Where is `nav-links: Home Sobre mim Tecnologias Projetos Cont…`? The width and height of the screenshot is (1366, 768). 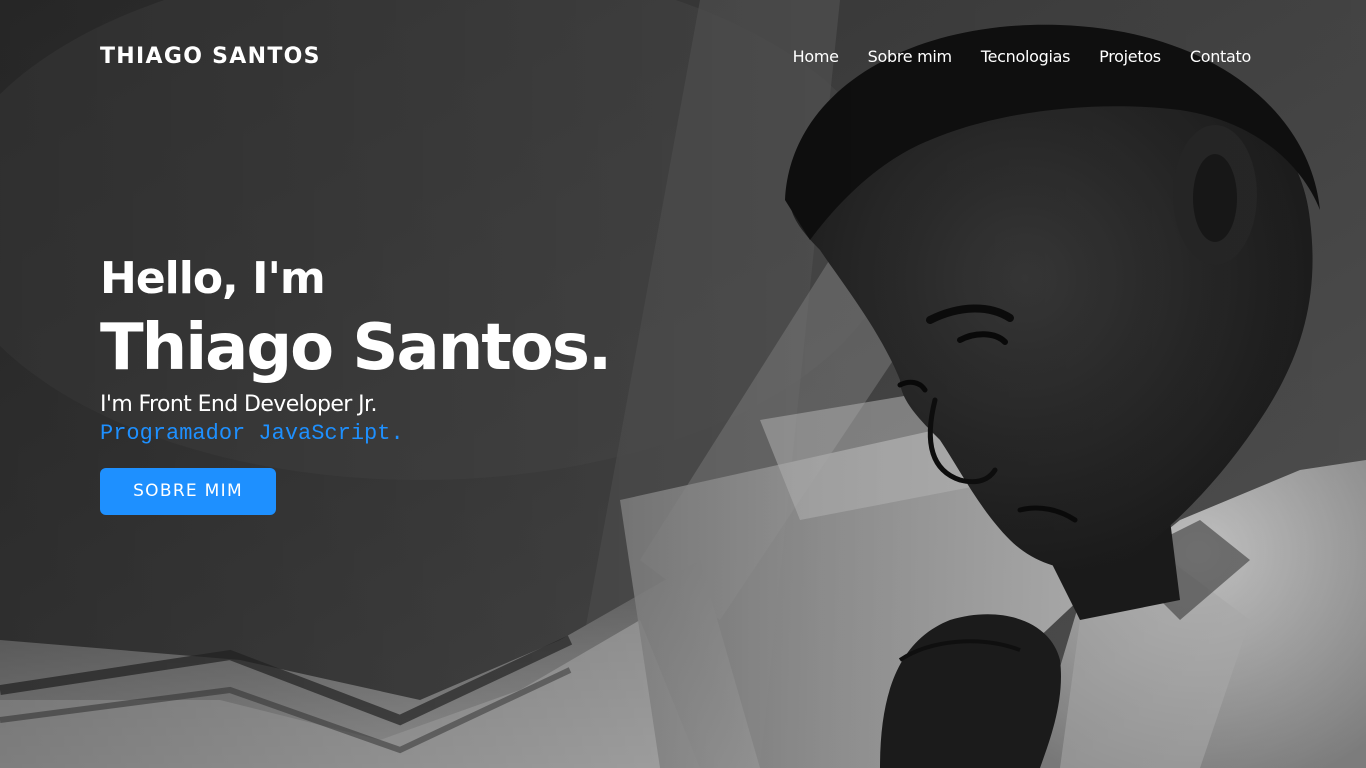 nav-links: Home Sobre mim Tecnologias Projetos Cont… is located at coordinates (1022, 57).